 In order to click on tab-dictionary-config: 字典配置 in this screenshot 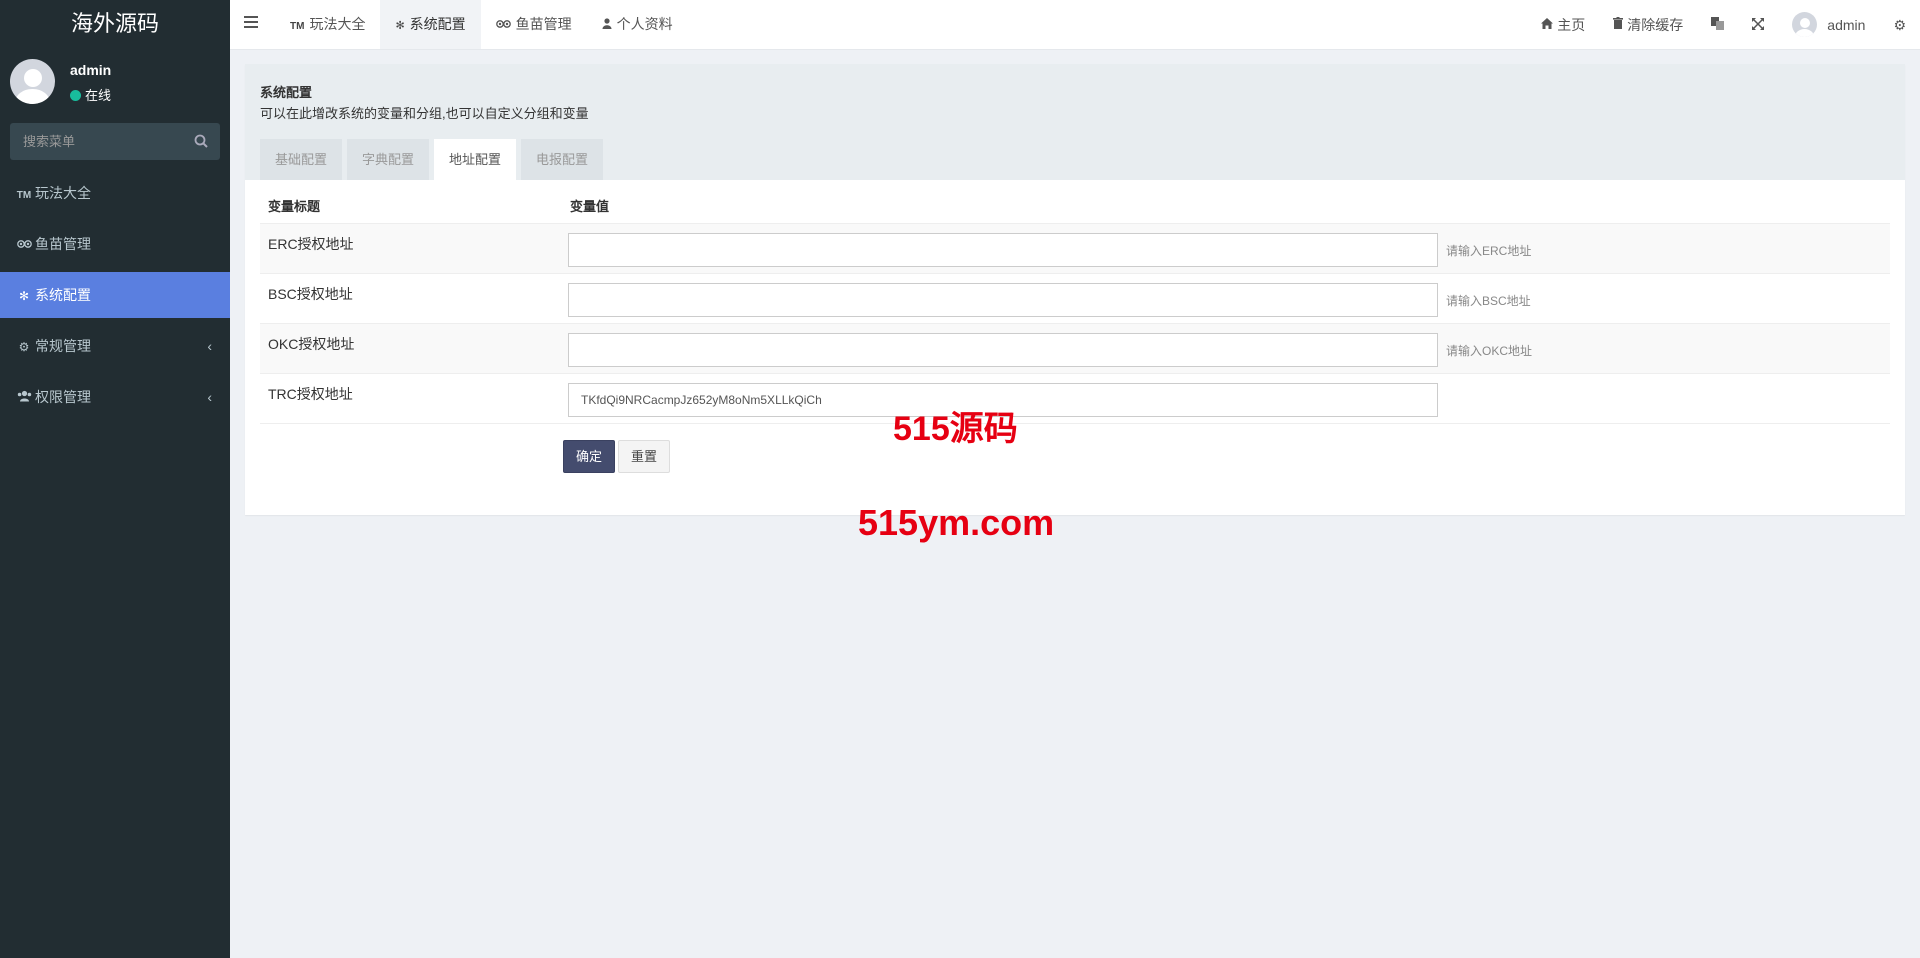, I will do `click(388, 159)`.